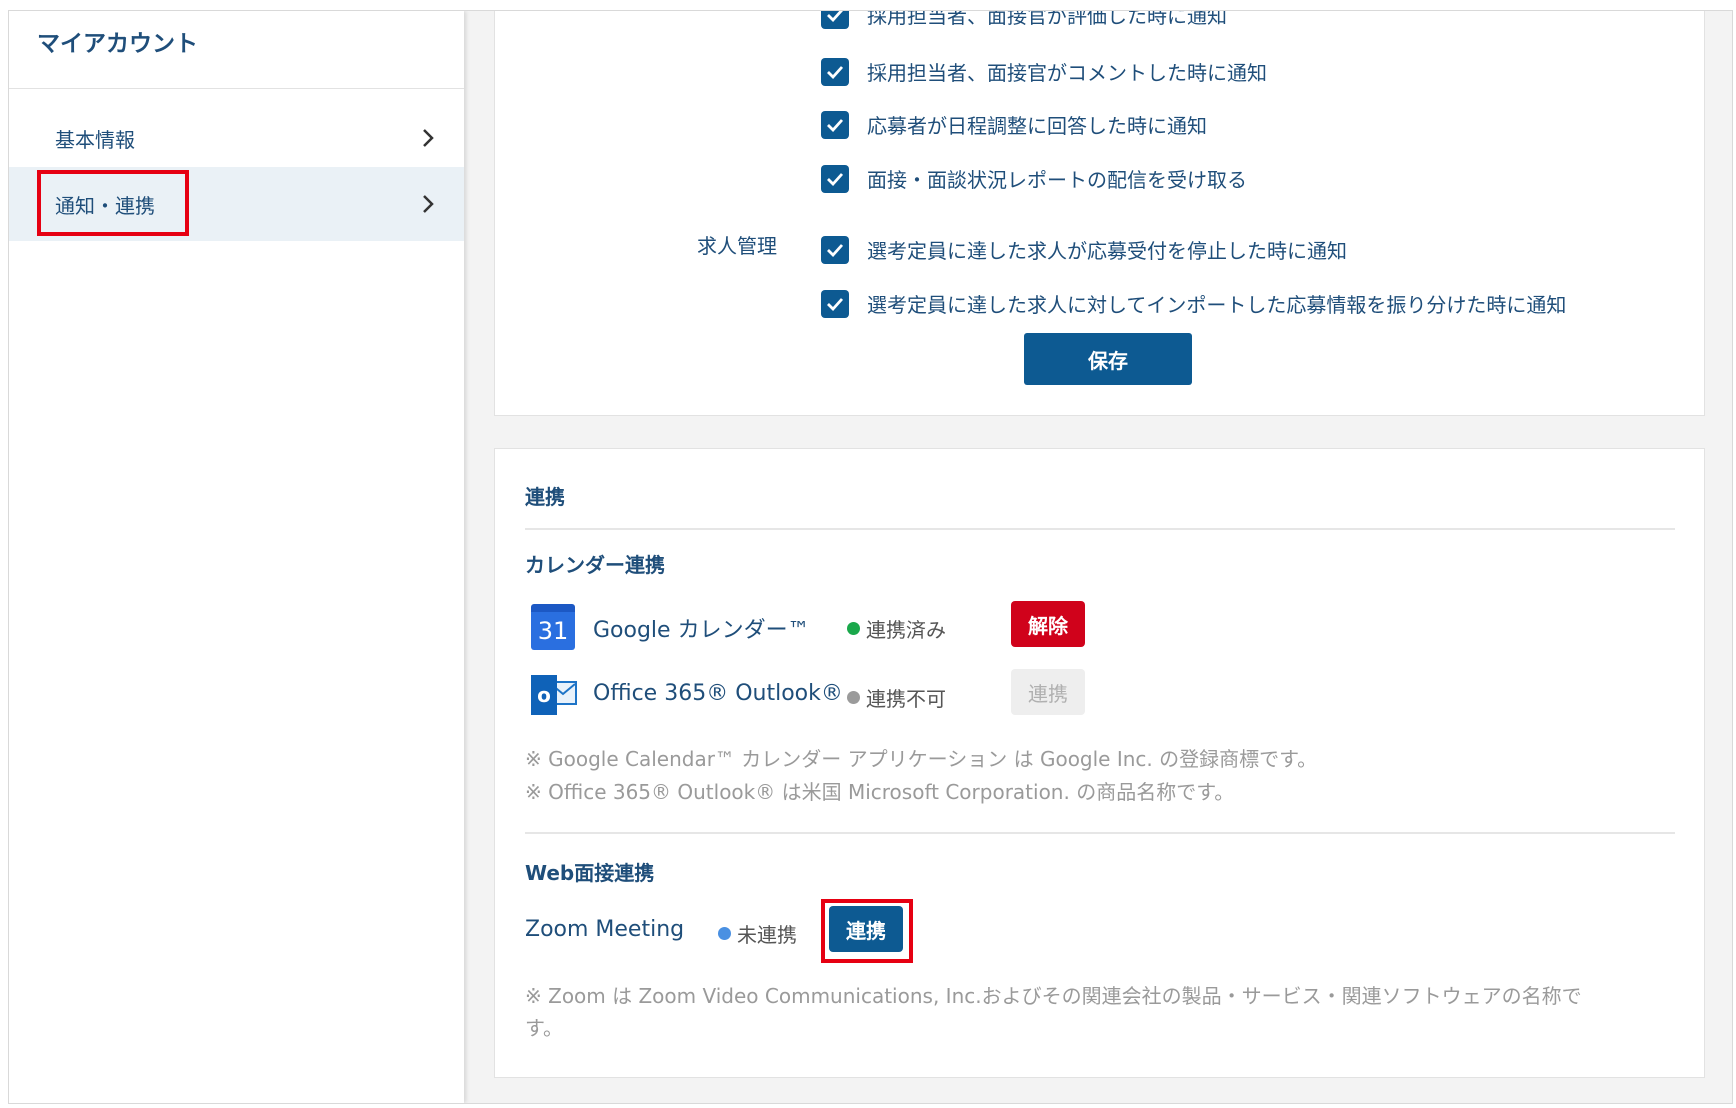  I want to click on status-text: 未連携, so click(767, 935).